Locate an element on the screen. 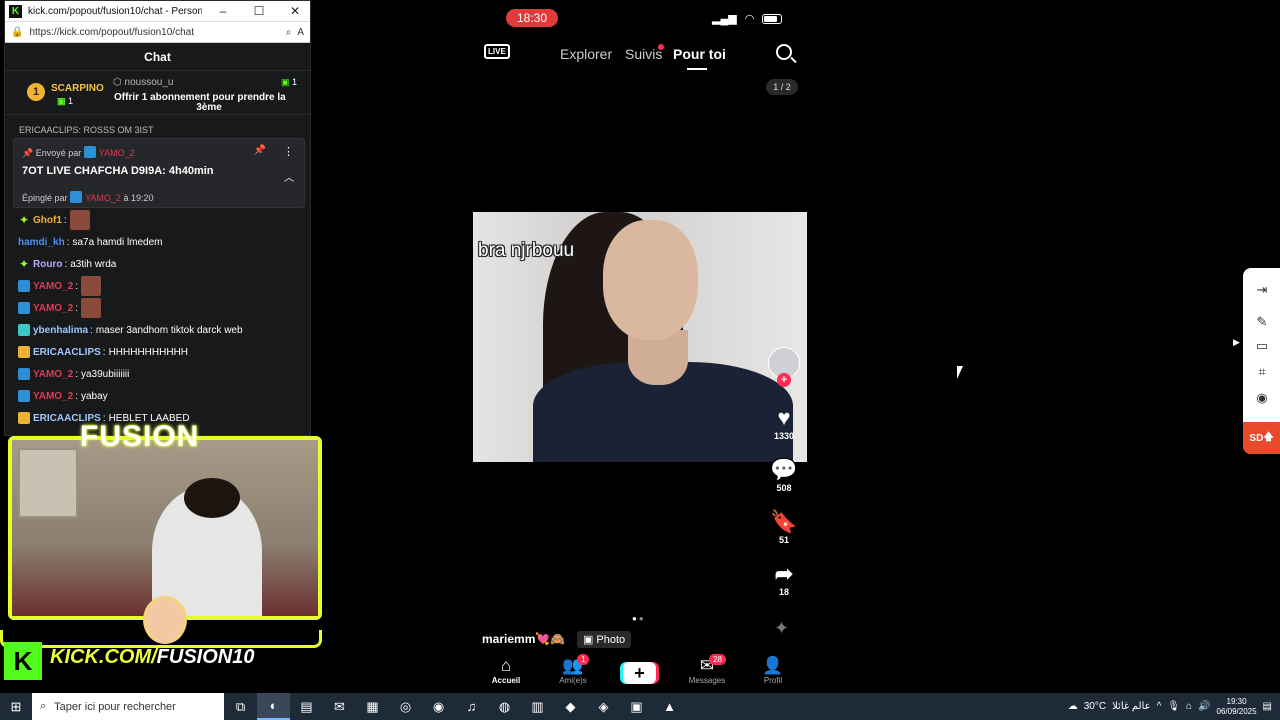  leaderboard-count: ▣ 1 is located at coordinates (65, 101).